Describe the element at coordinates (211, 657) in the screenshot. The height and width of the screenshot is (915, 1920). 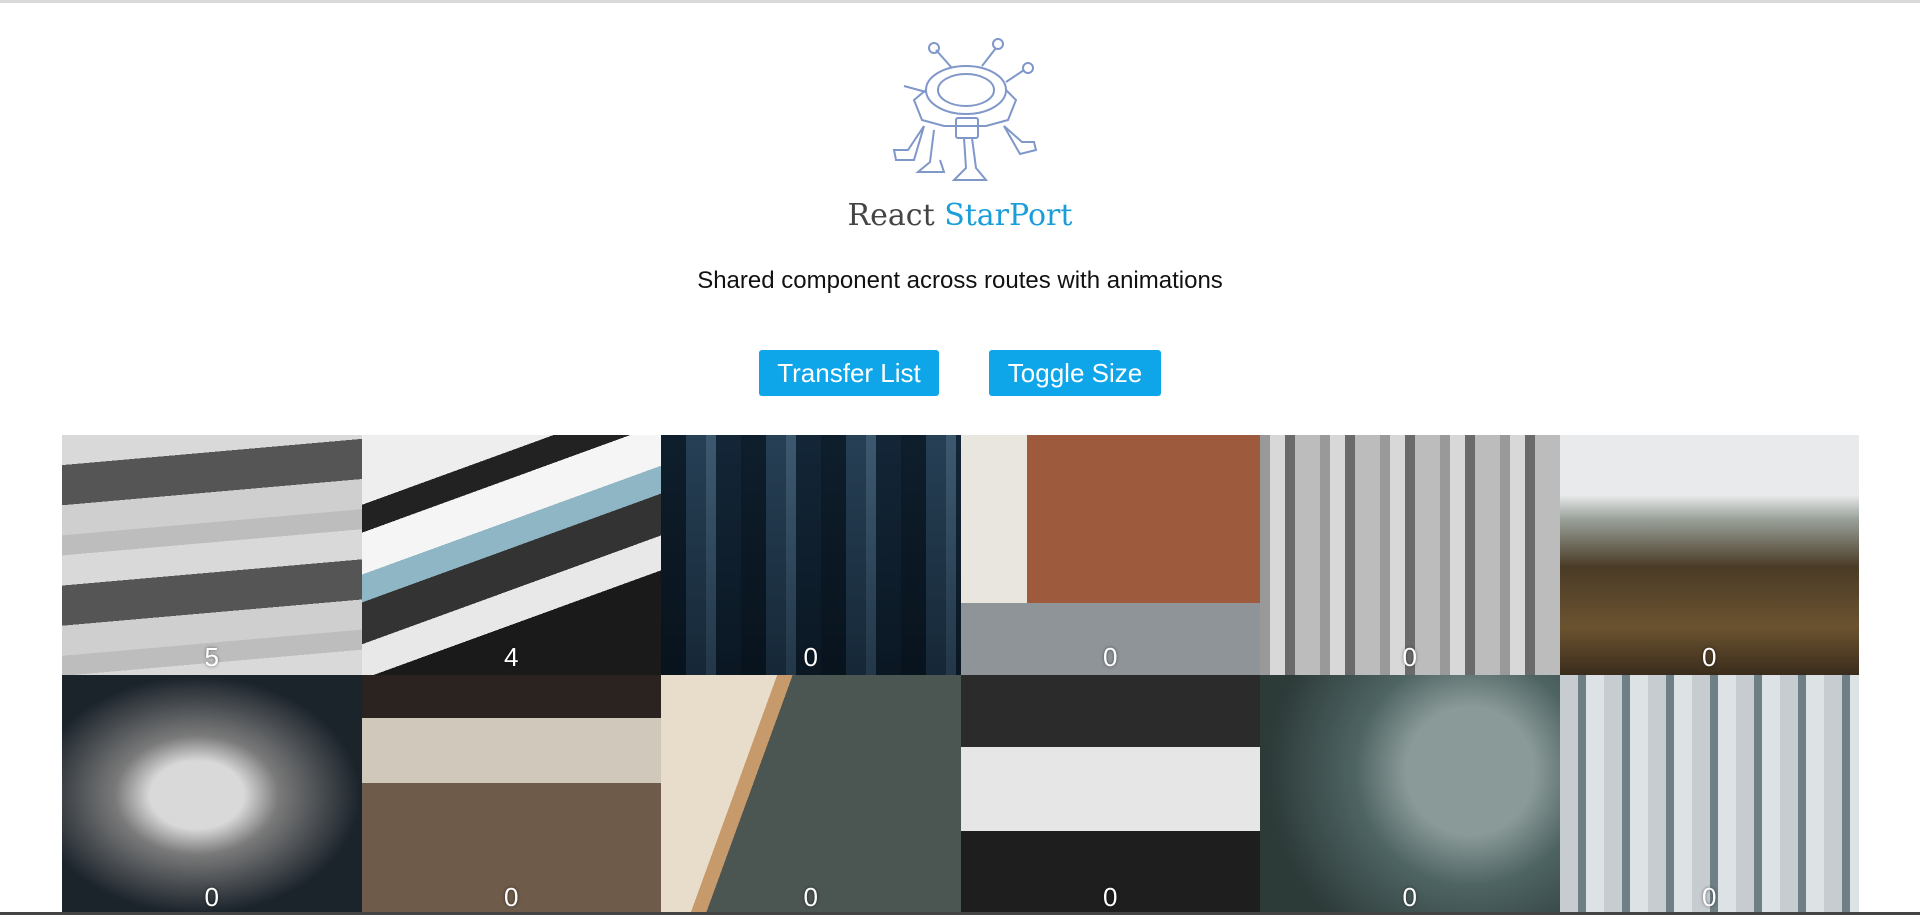
I see `tile-count: 5` at that location.